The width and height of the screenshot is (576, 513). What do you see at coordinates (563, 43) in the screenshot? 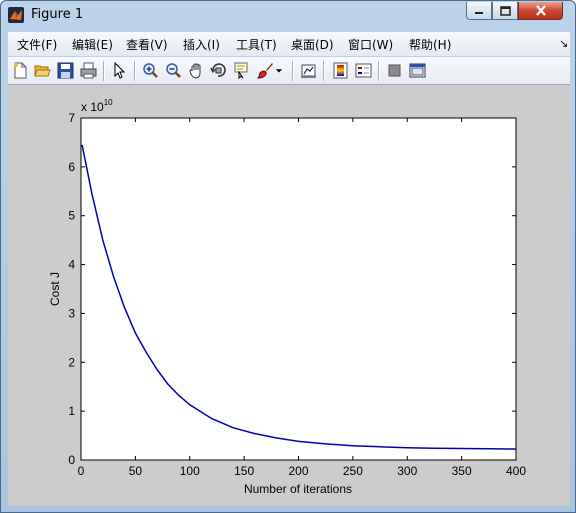
I see `menubar-overflow-icon: ↘` at bounding box center [563, 43].